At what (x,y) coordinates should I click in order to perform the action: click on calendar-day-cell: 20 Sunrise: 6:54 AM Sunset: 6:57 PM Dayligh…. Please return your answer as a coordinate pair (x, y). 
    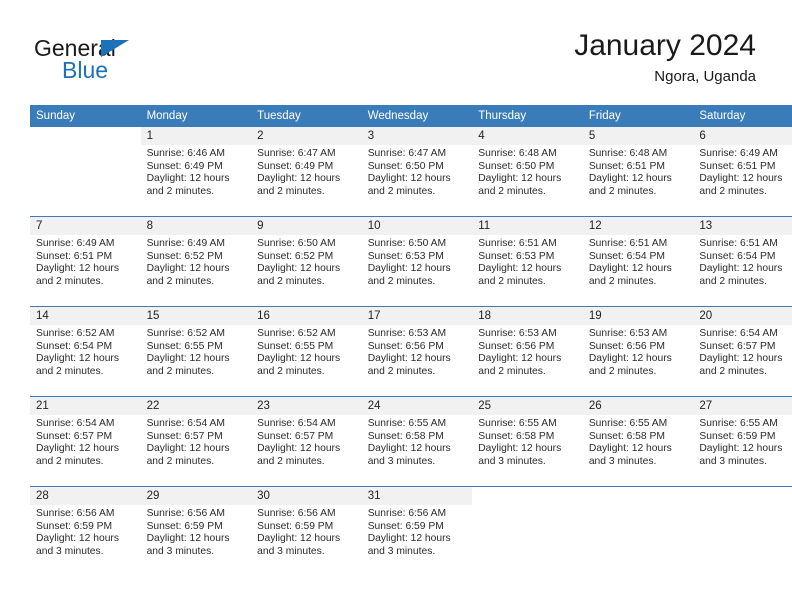
    Looking at the image, I should click on (742, 351).